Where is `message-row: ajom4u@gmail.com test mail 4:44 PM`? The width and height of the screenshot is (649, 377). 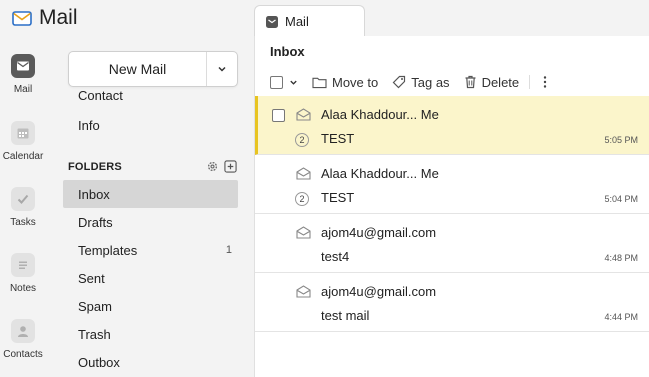
message-row: ajom4u@gmail.com test mail 4:44 PM is located at coordinates (452, 302).